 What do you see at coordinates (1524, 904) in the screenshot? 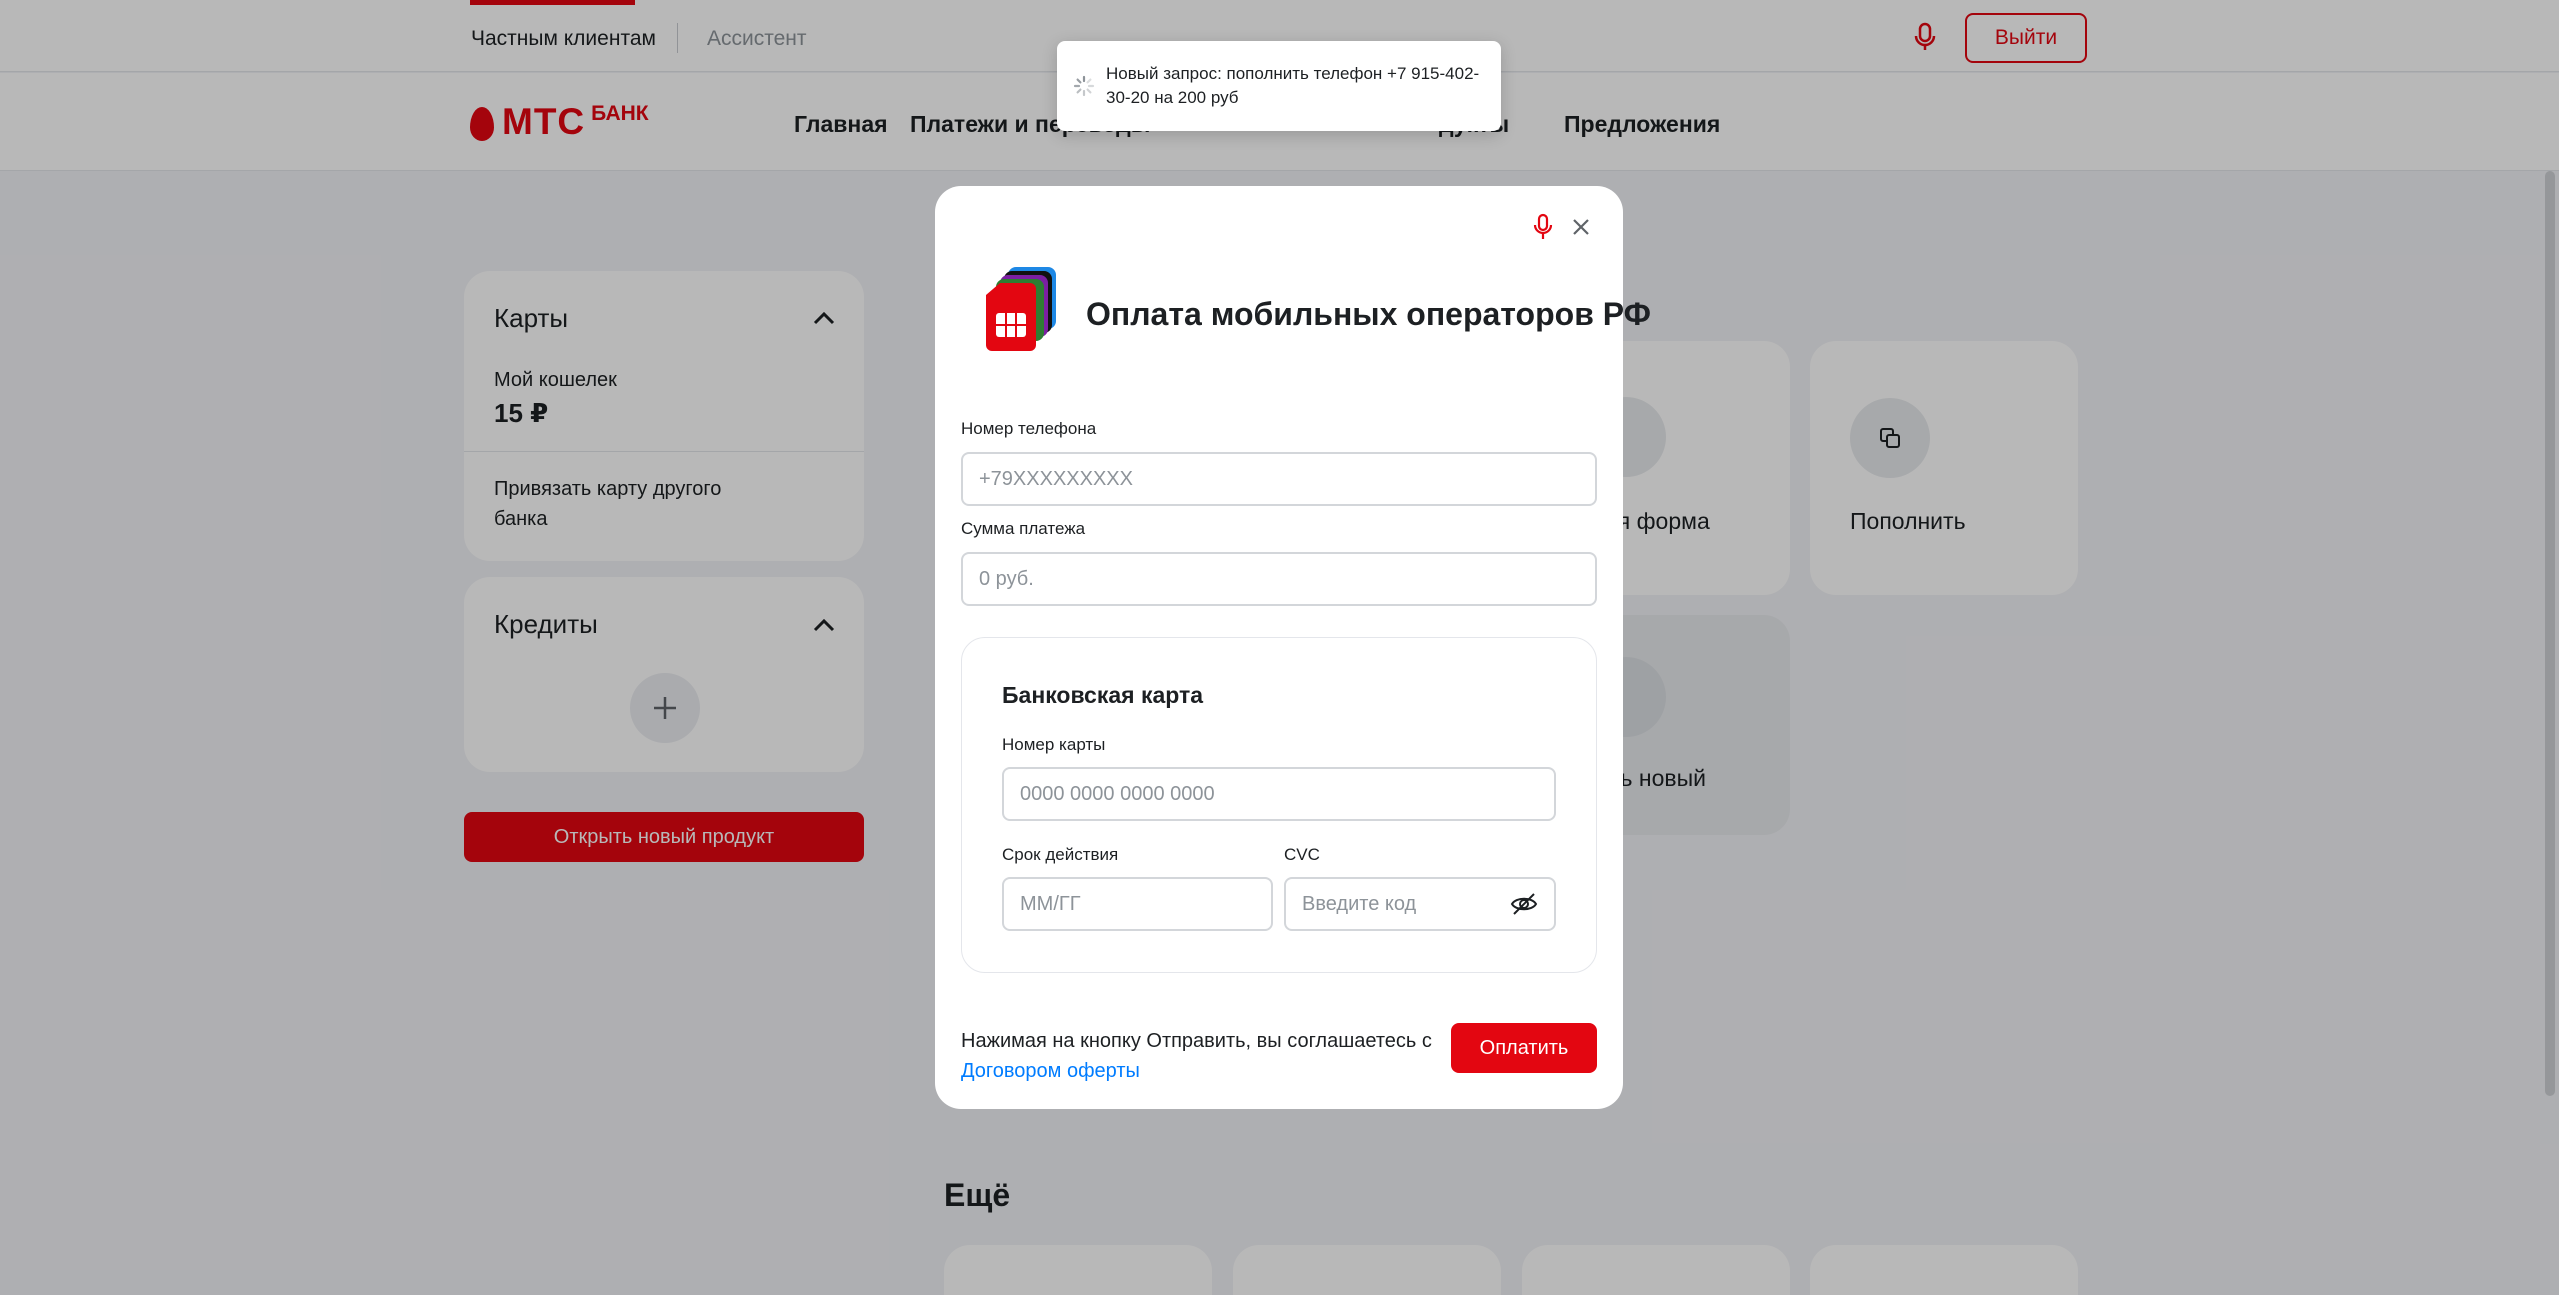
I see `eye-off-icon` at bounding box center [1524, 904].